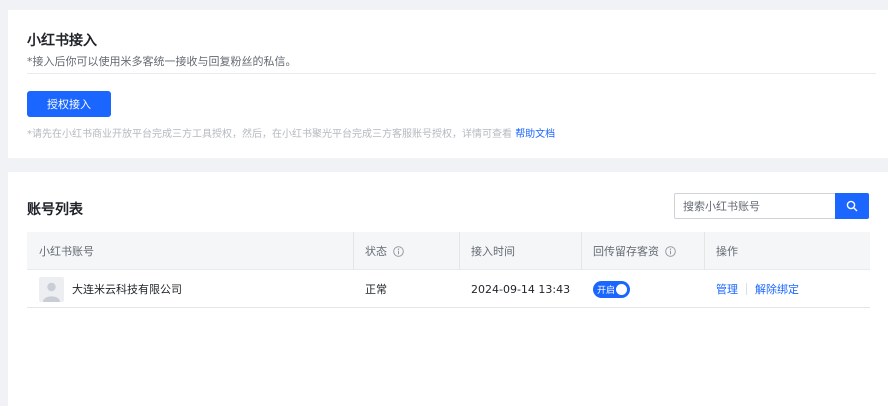  I want to click on connect-time-cell: 2024-09-14 13:43, so click(520, 289).